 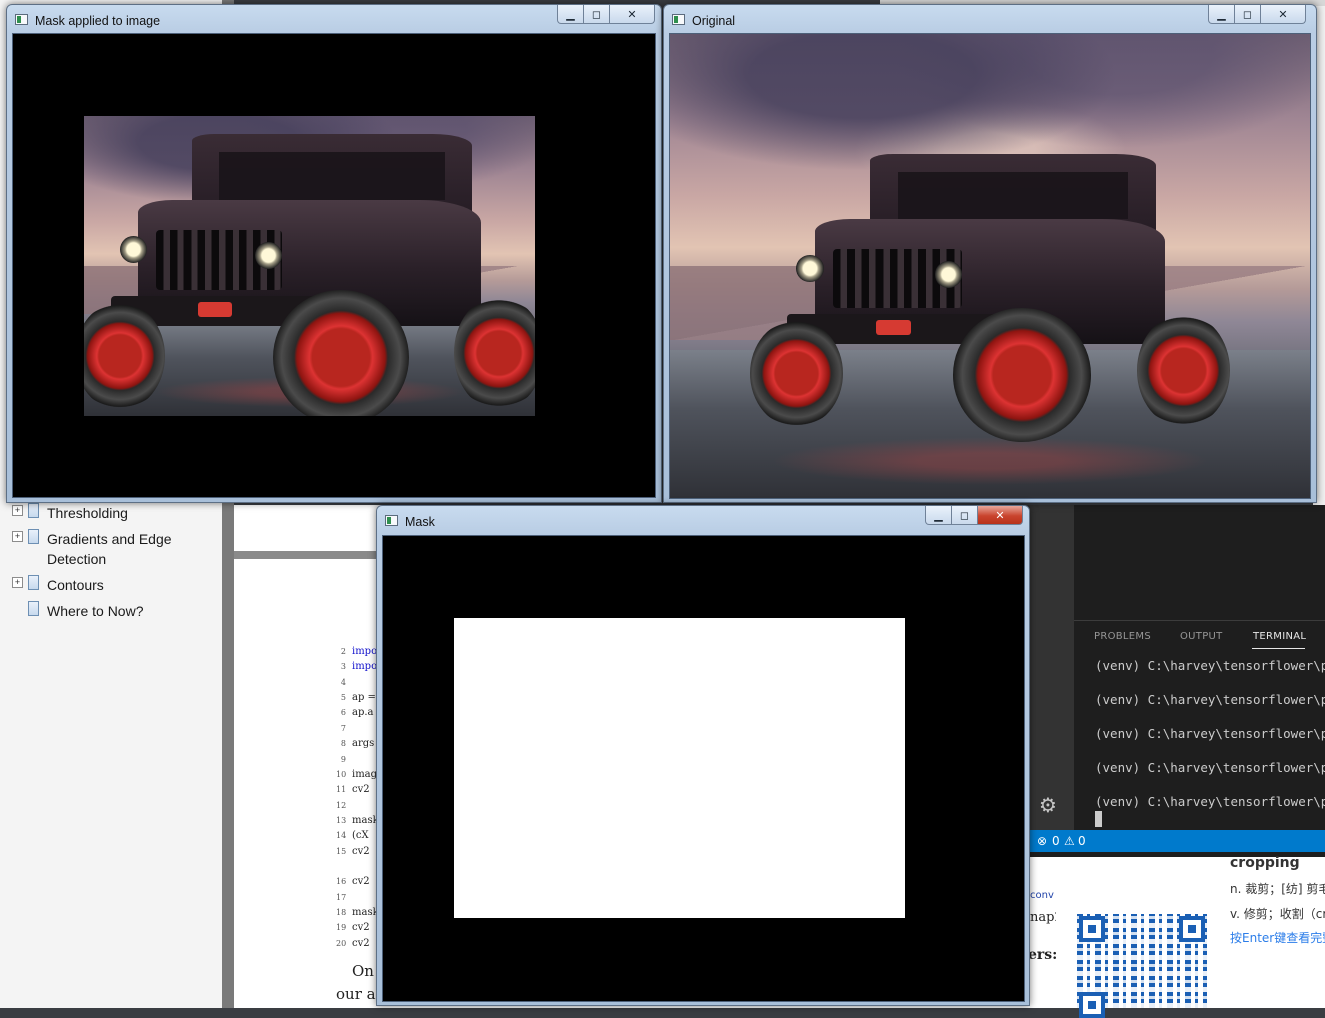 What do you see at coordinates (1082, 841) in the screenshot?
I see `warning-count: 0` at bounding box center [1082, 841].